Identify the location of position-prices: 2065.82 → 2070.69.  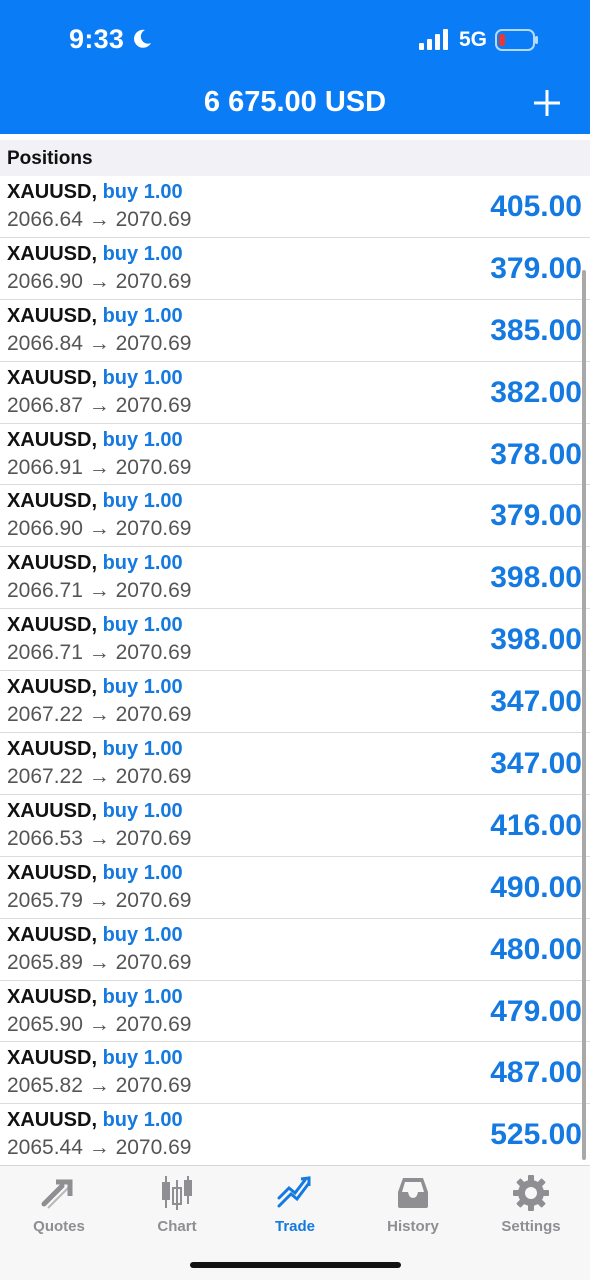
(99, 1086).